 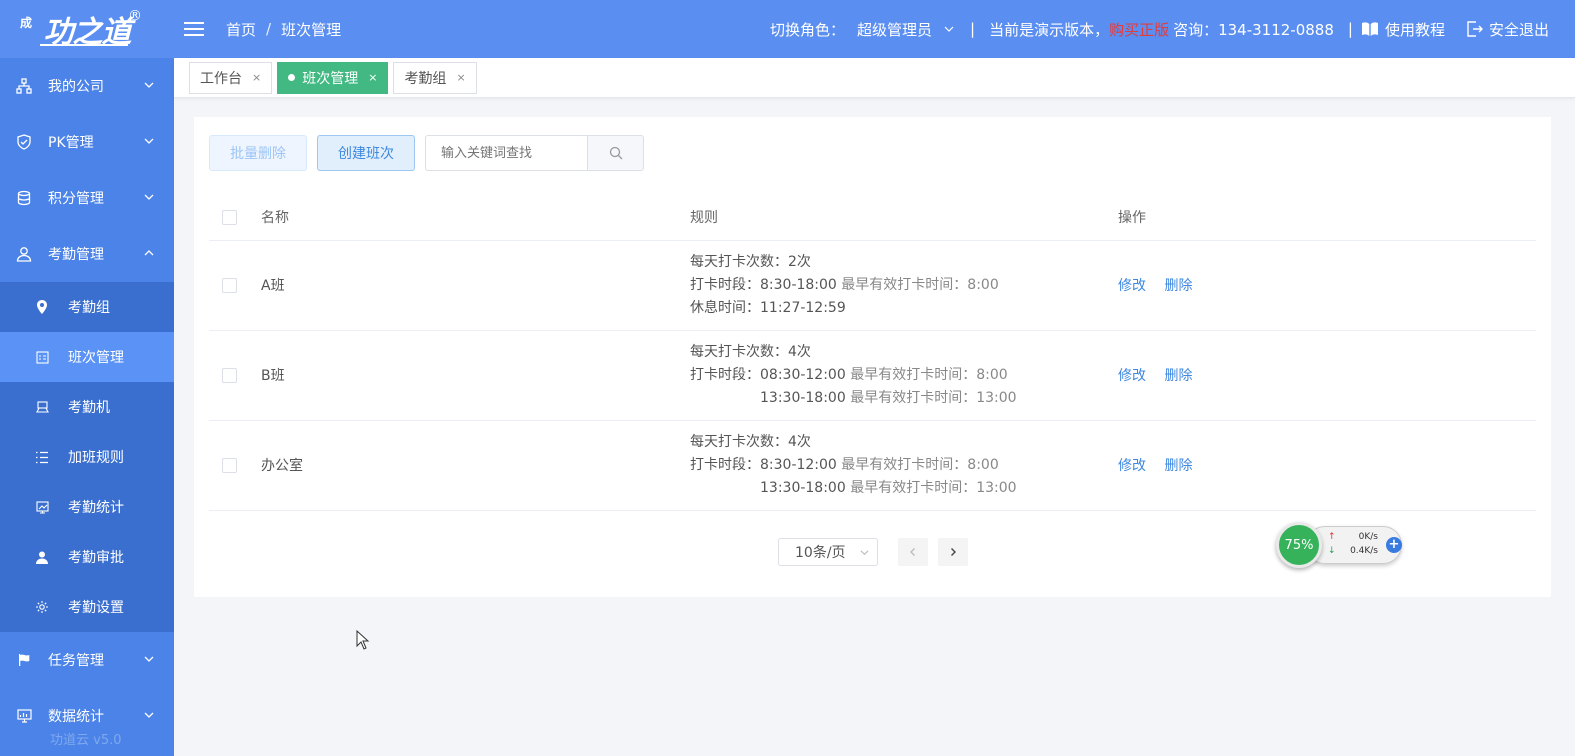 I want to click on breadcrumb-home: 首页, so click(x=241, y=29).